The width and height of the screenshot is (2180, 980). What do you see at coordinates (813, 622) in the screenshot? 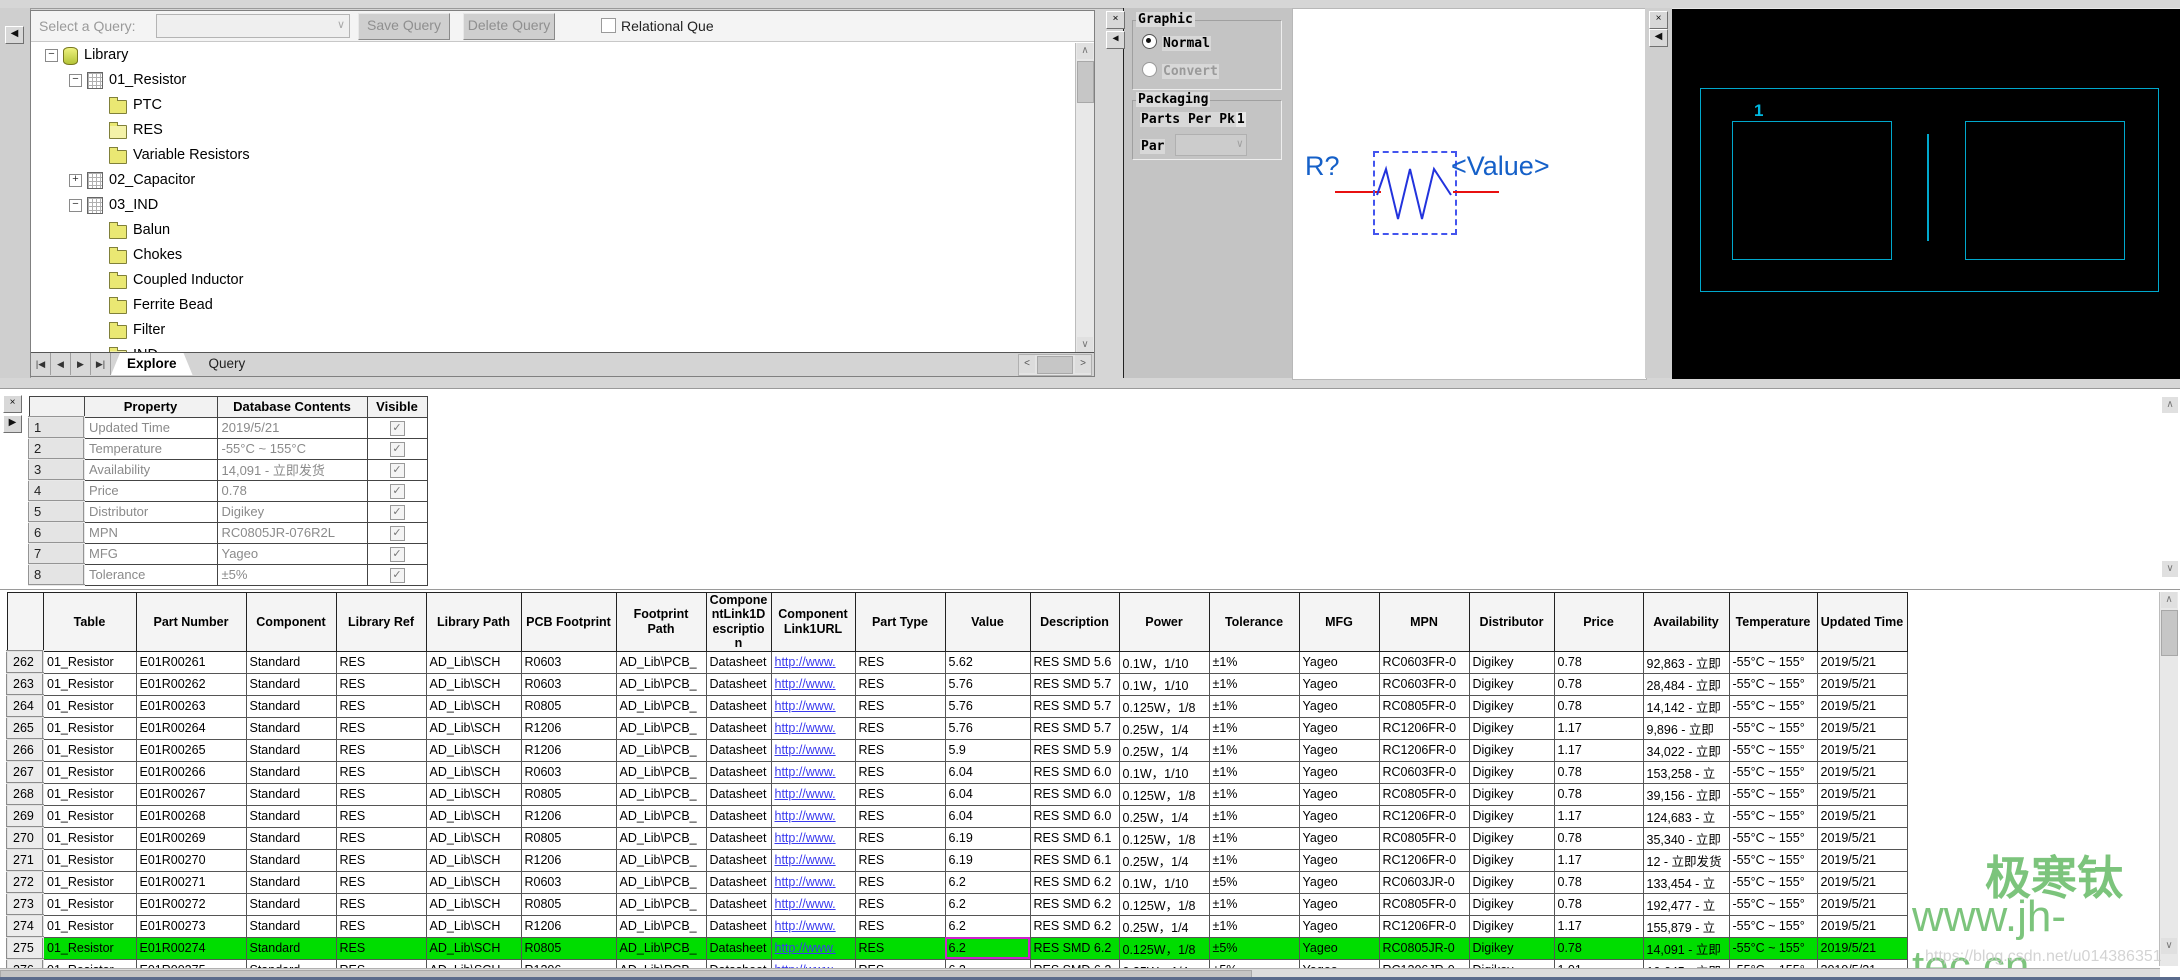
I see `column-header-link-url: ComponentLink1URL` at bounding box center [813, 622].